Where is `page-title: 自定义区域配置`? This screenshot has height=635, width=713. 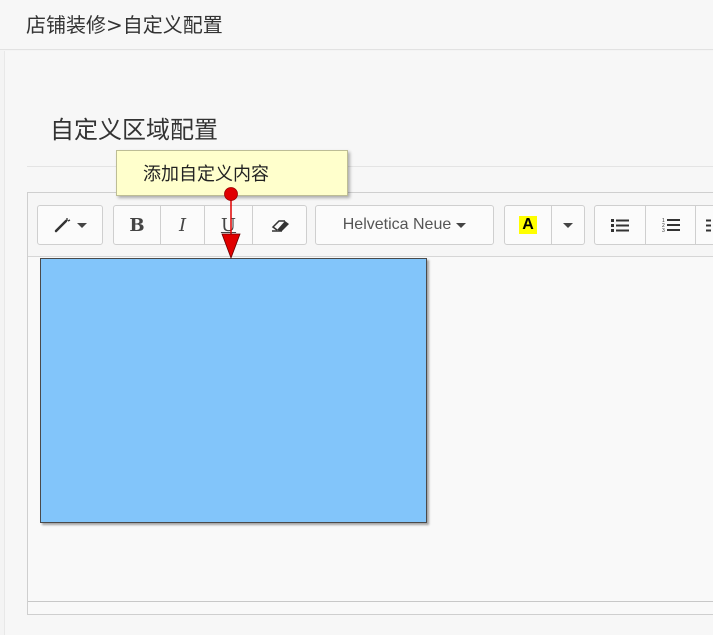 page-title: 自定义区域配置 is located at coordinates (134, 130).